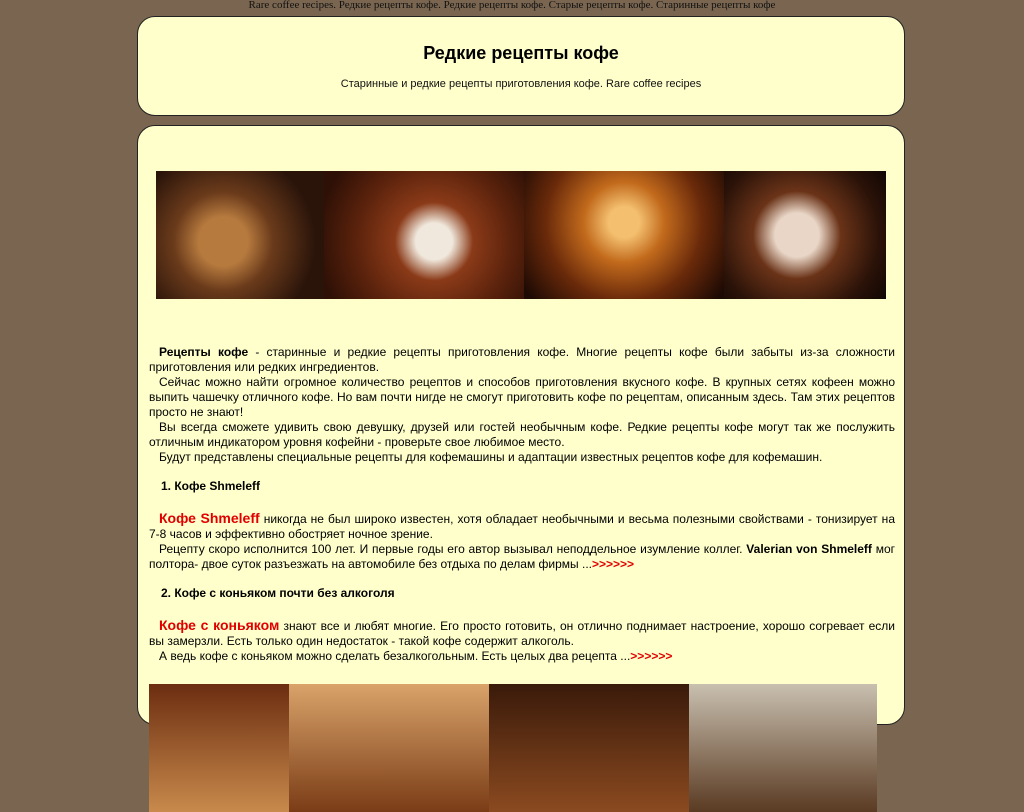  Describe the element at coordinates (522, 593) in the screenshot. I see `recipe-heading-2: 2. Кофе с коньяком почти без алкоголя` at that location.